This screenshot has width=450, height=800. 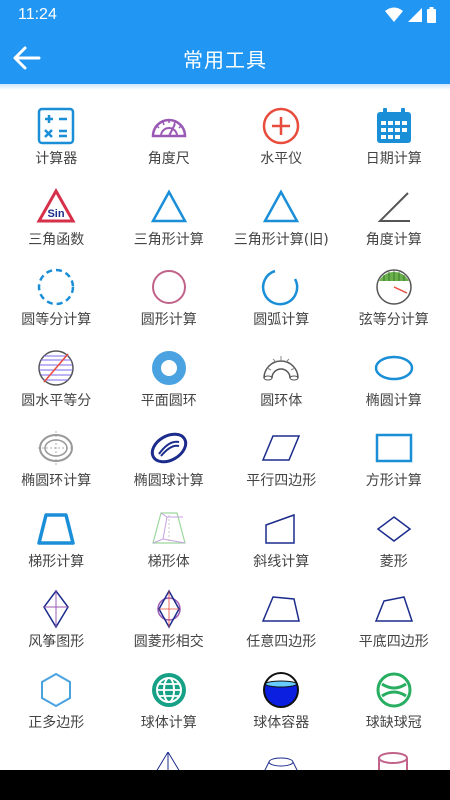 I want to click on tools-row: 圆水平等分 平面圆环 圆环体 椭圆计算, so click(x=225, y=378).